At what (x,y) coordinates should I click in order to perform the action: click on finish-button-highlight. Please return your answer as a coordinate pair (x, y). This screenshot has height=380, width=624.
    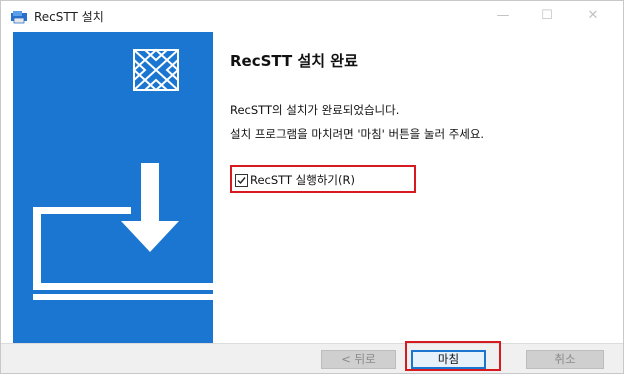
    Looking at the image, I should click on (453, 356).